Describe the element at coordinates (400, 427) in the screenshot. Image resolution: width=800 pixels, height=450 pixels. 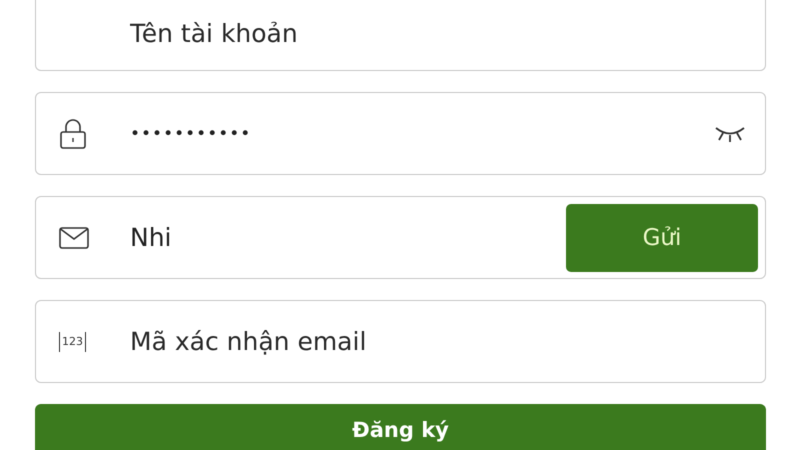
I see `register-button: Đăng ký` at that location.